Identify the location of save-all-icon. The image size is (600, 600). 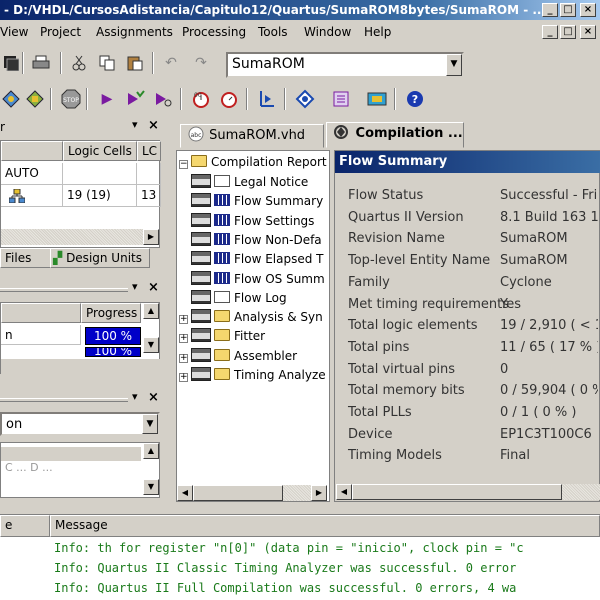
(11, 63).